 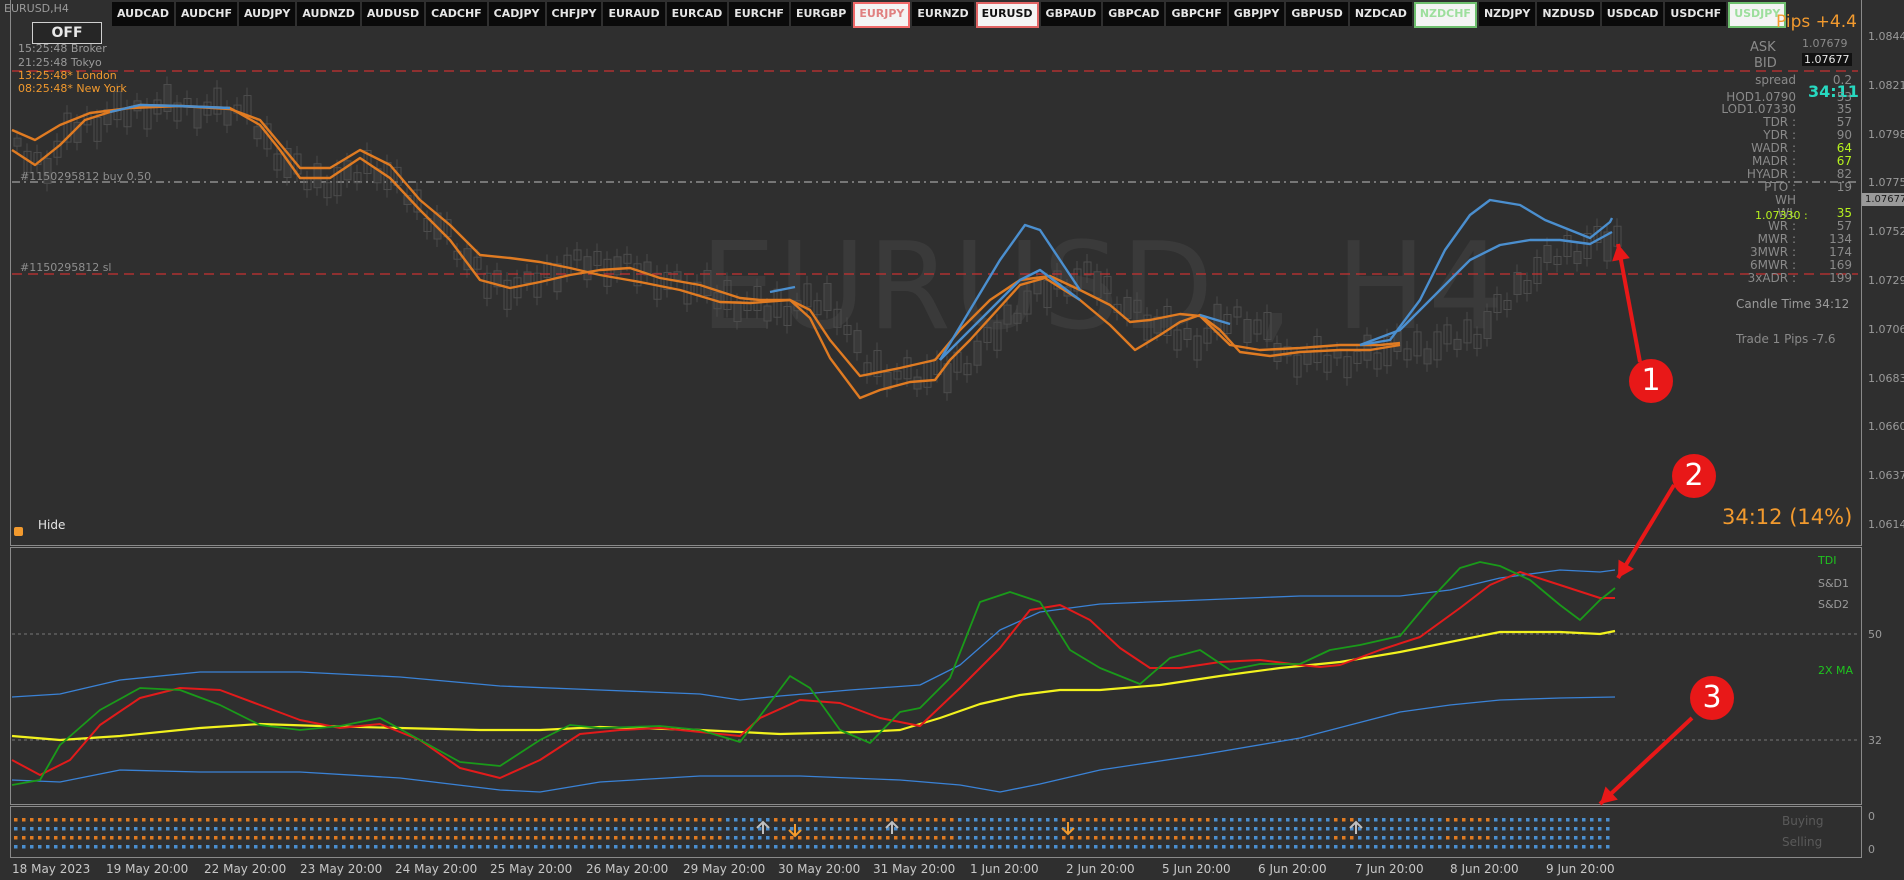 What do you see at coordinates (516, 14) in the screenshot?
I see `pair-button-cadjpy: CADJPY` at bounding box center [516, 14].